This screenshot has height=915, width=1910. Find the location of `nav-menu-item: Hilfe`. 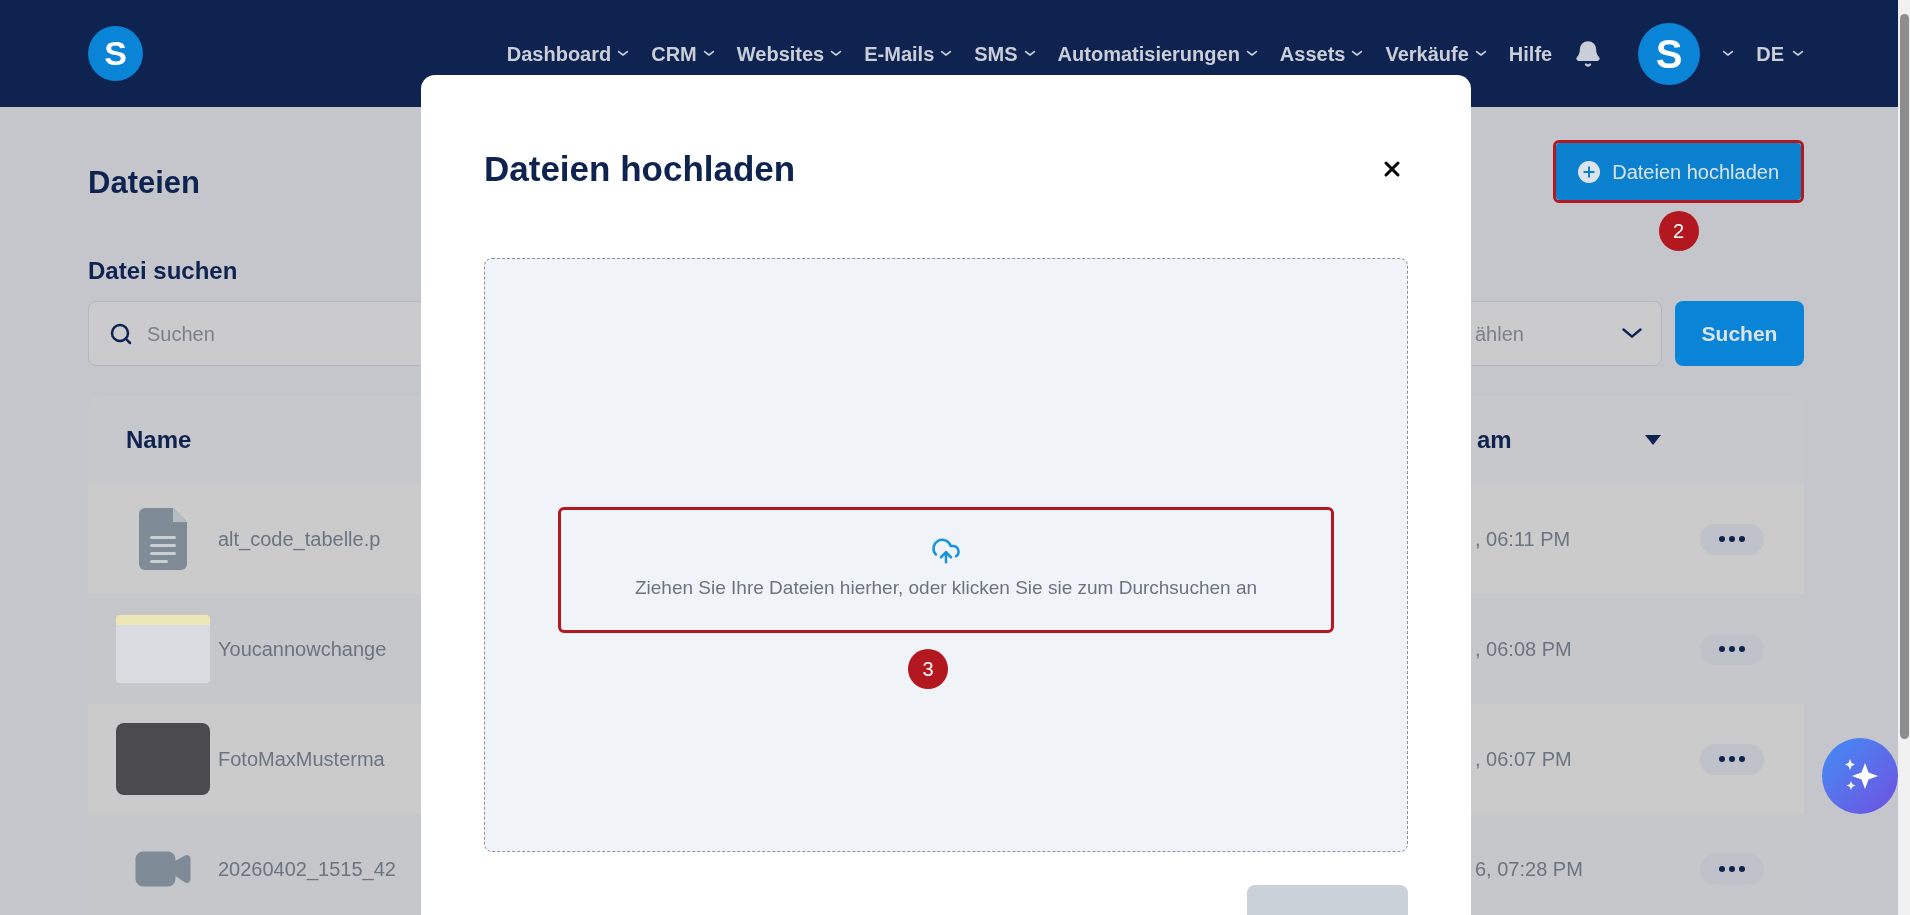

nav-menu-item: Hilfe is located at coordinates (1530, 53).